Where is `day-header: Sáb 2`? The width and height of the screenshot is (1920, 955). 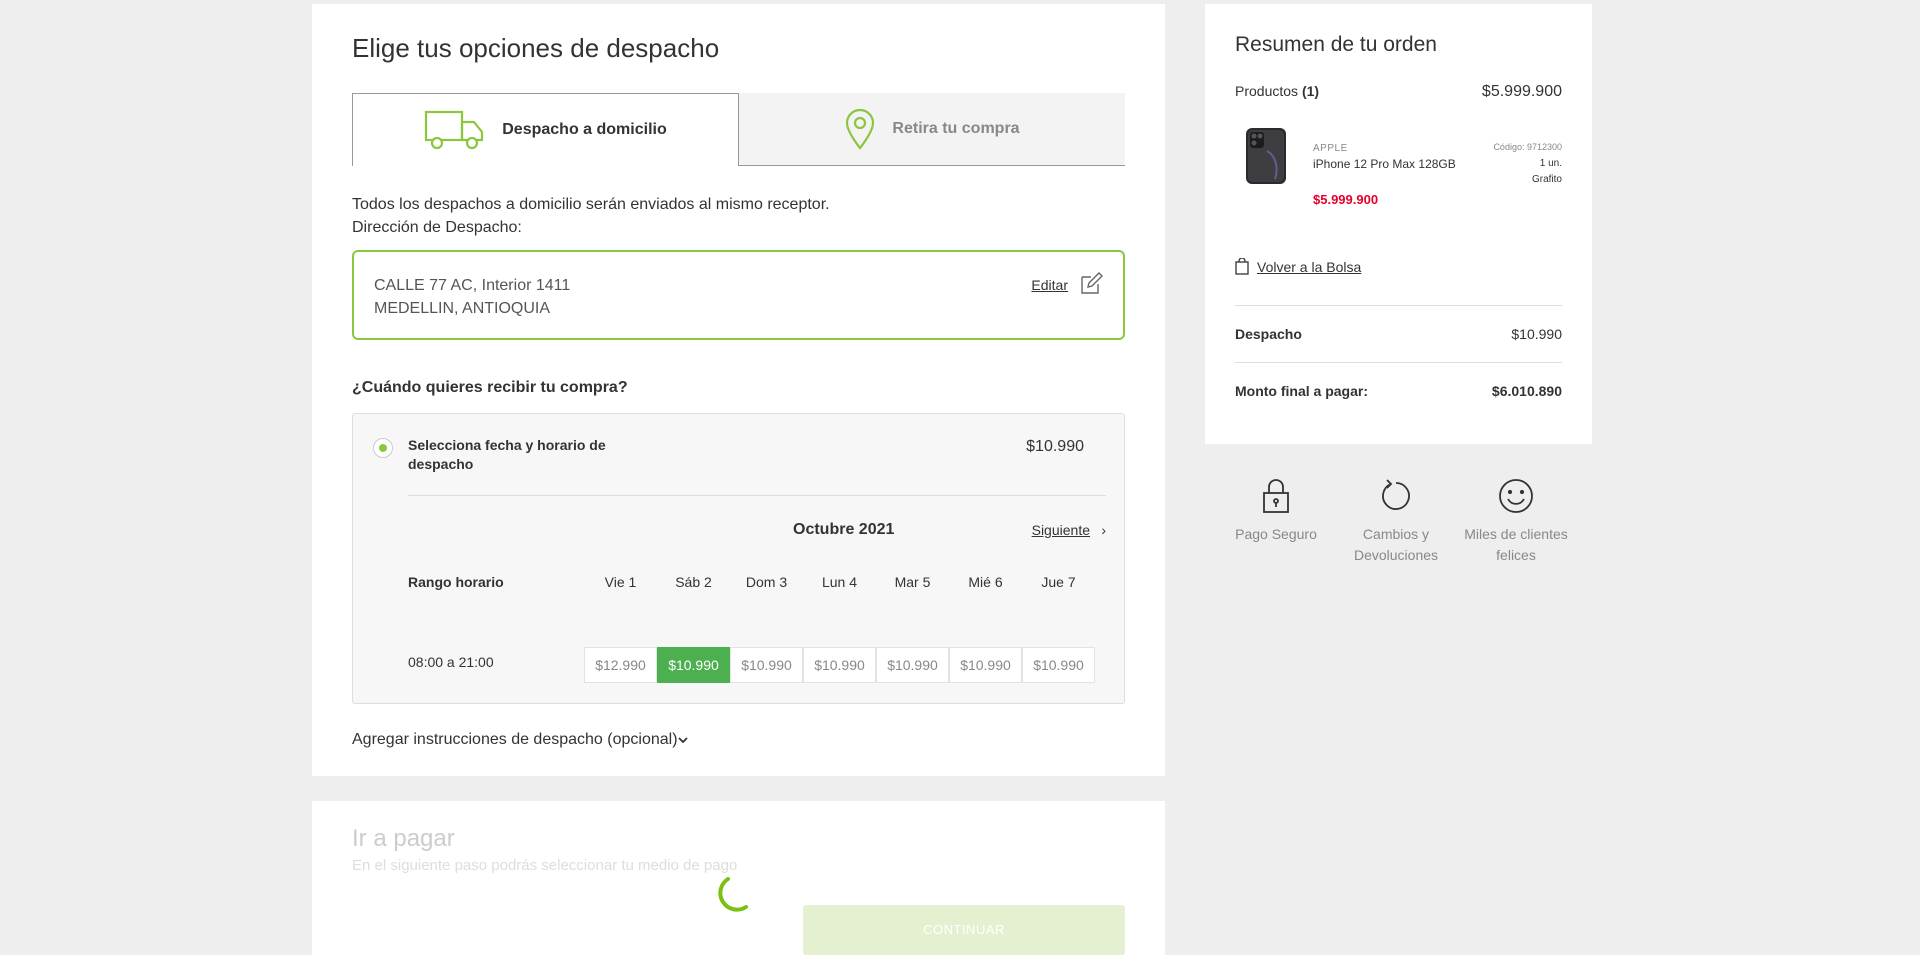 day-header: Sáb 2 is located at coordinates (693, 582).